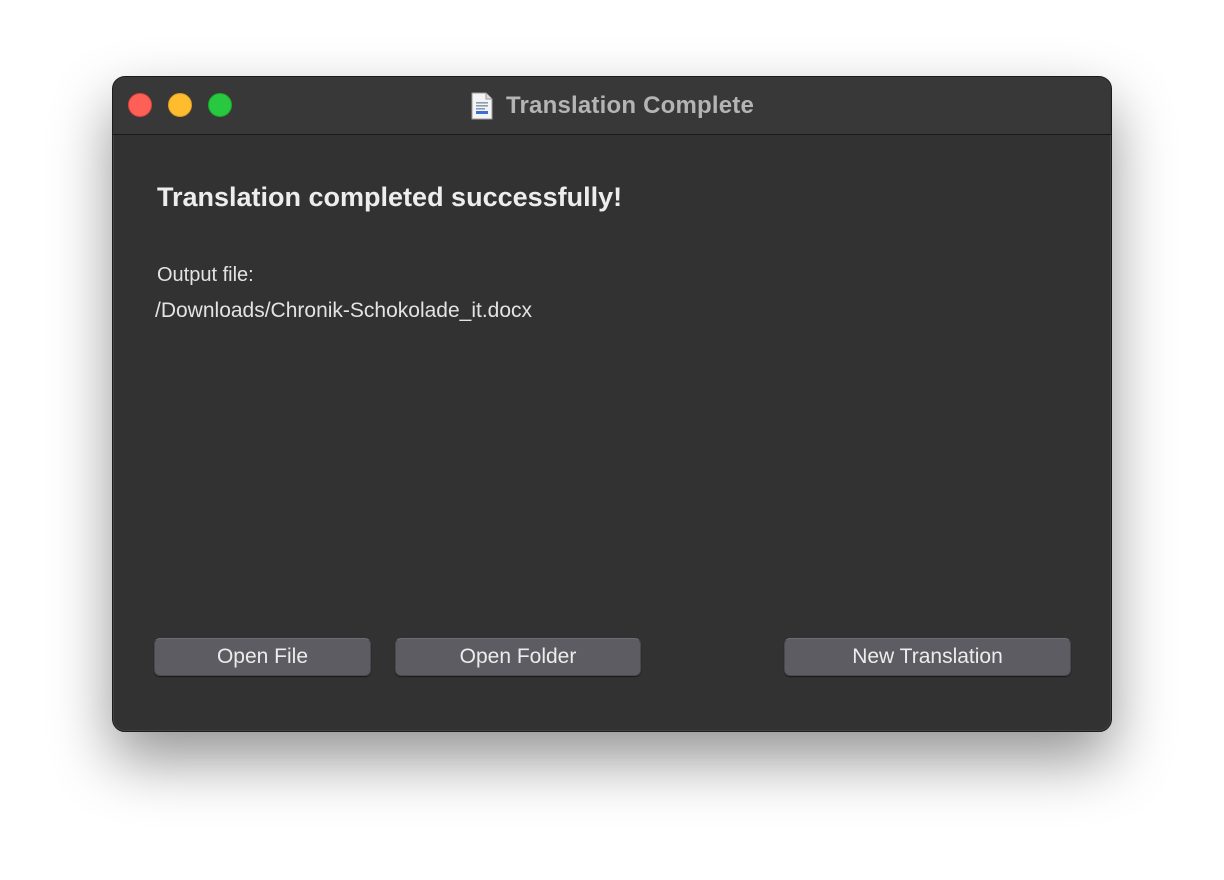  Describe the element at coordinates (262, 657) in the screenshot. I see `open-file-button: Open File` at that location.